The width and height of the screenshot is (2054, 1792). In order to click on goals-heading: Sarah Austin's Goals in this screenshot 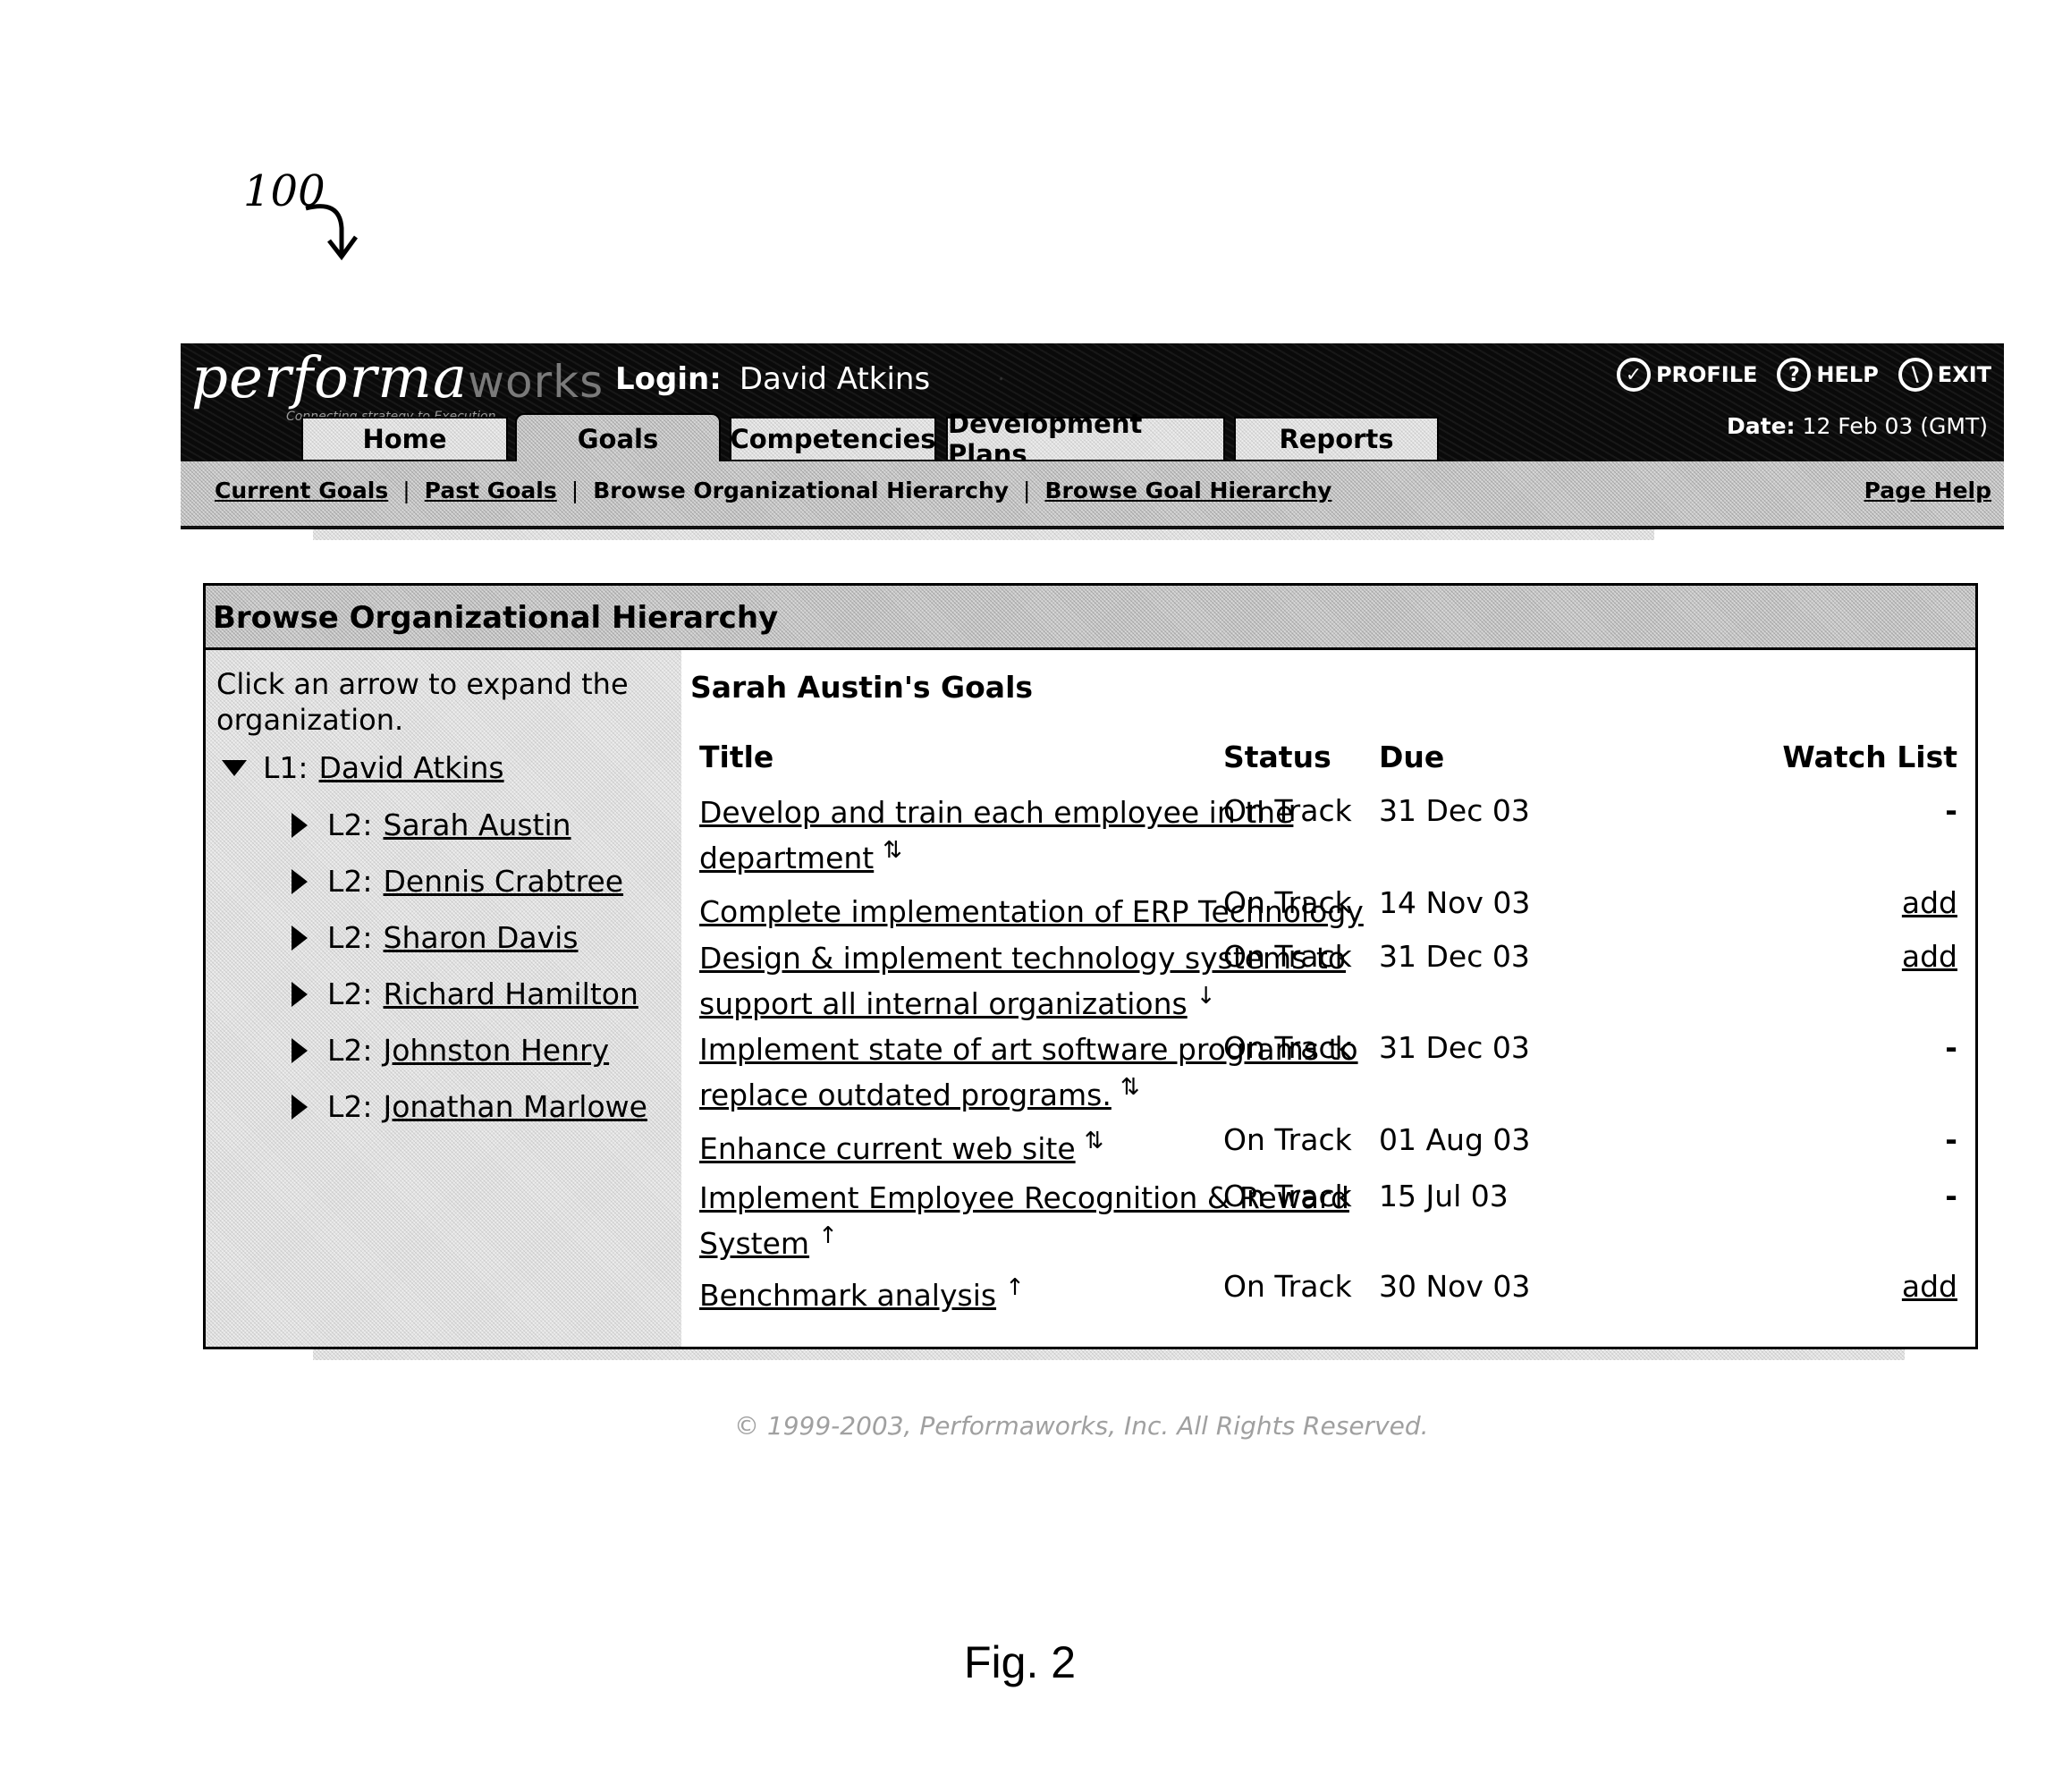, I will do `click(862, 687)`.